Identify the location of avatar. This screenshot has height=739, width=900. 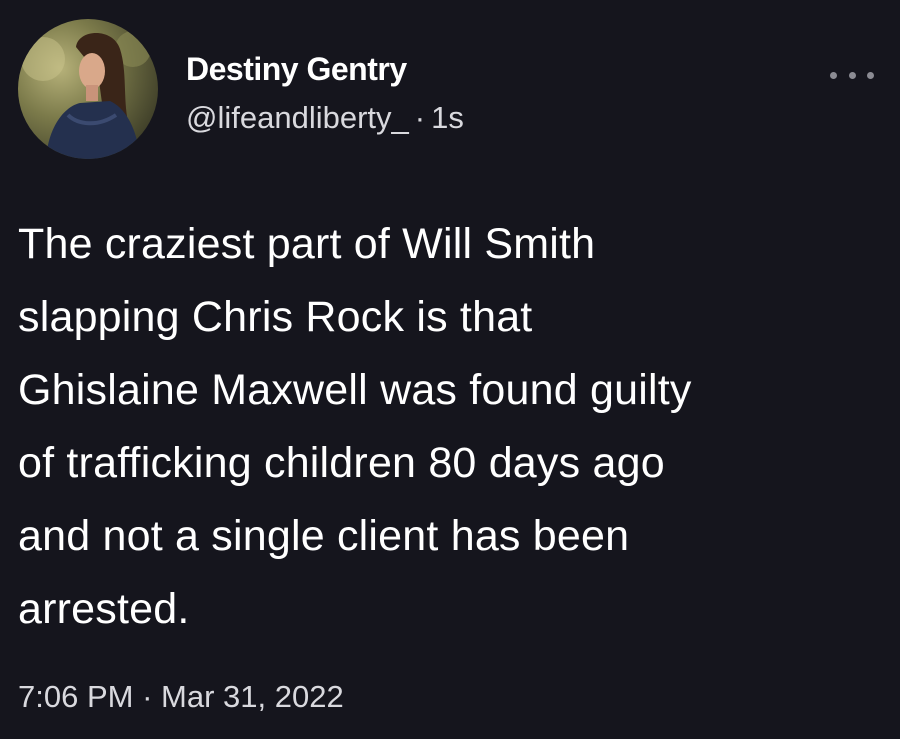
(88, 89).